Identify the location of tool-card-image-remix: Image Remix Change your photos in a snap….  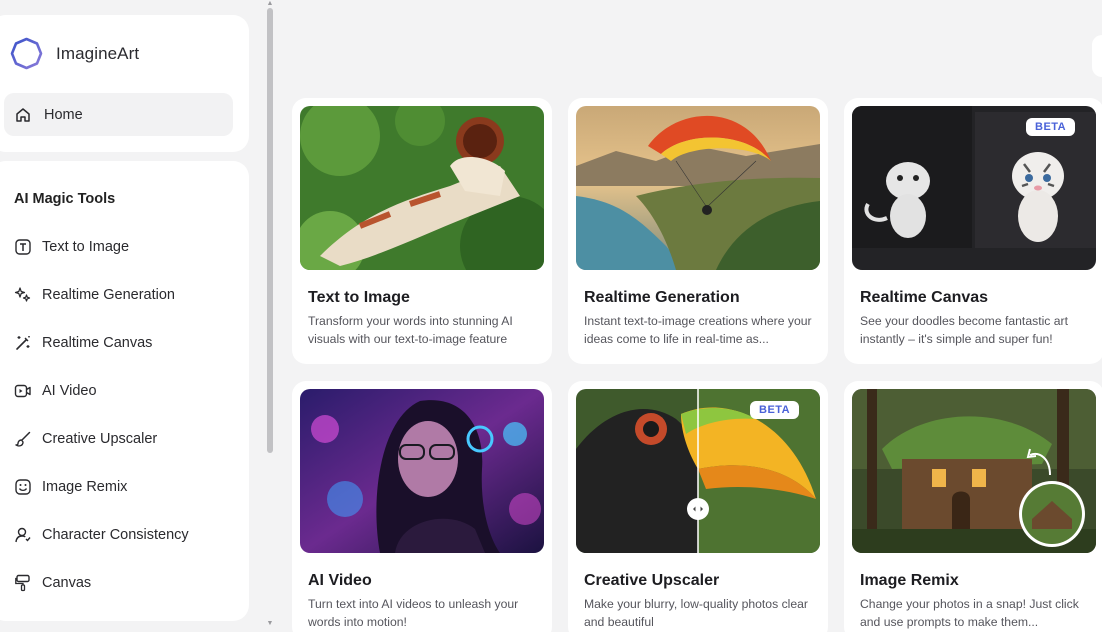
(973, 506).